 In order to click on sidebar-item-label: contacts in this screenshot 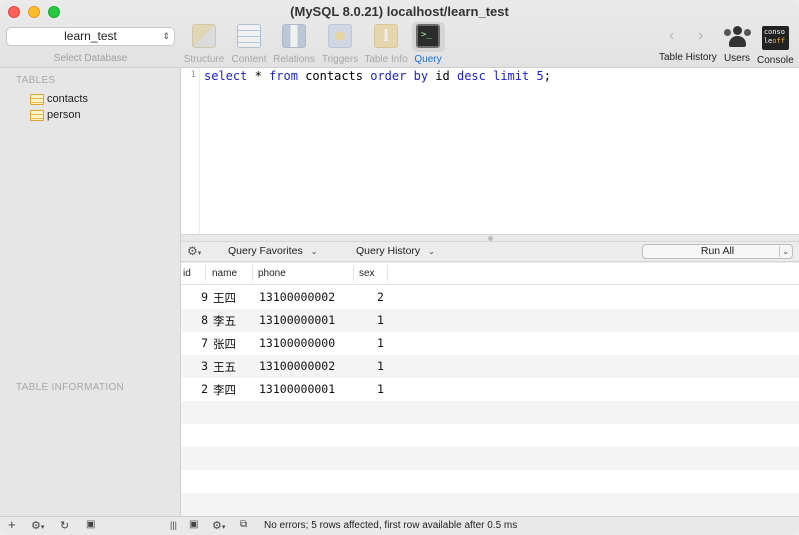, I will do `click(67, 99)`.